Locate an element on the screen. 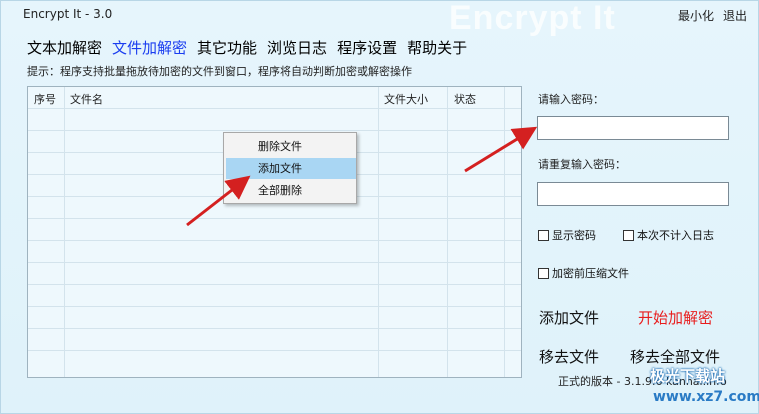  close-button: 退出 is located at coordinates (735, 15).